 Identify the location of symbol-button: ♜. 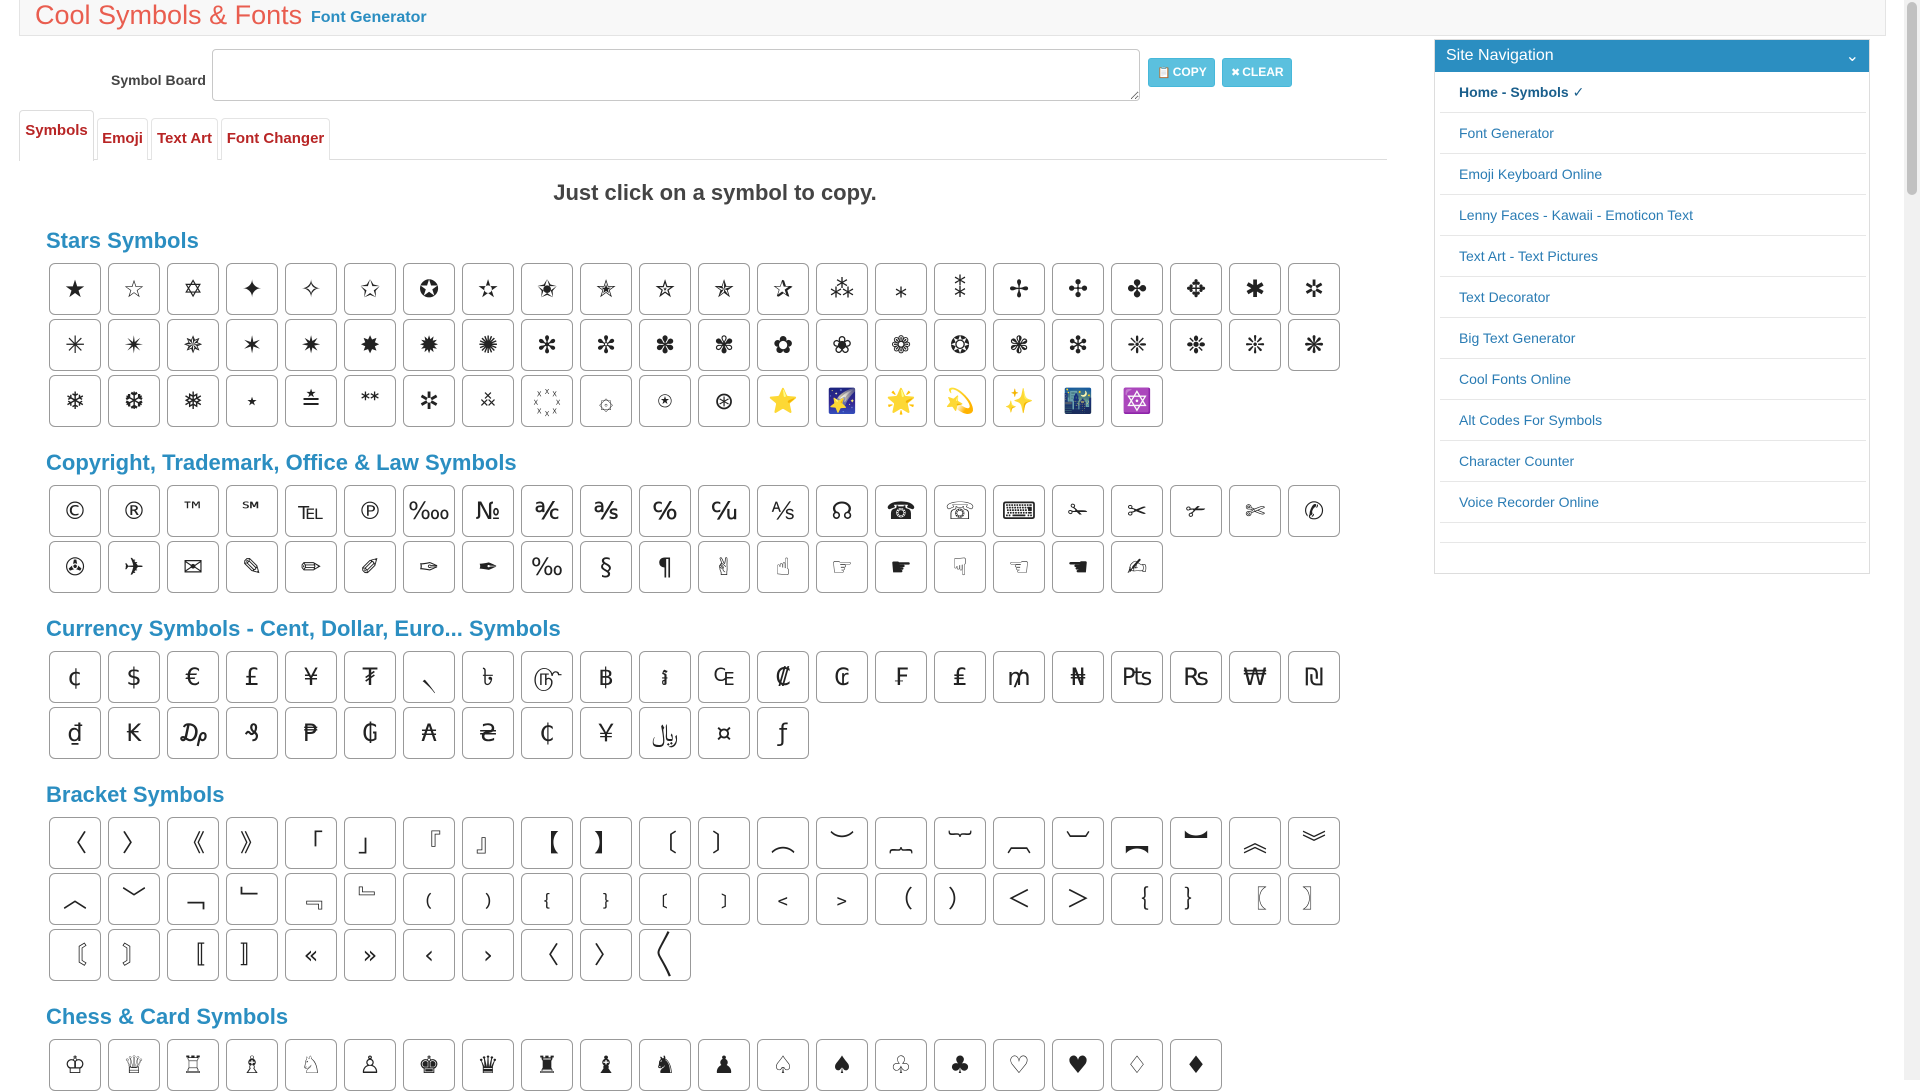
(547, 1065).